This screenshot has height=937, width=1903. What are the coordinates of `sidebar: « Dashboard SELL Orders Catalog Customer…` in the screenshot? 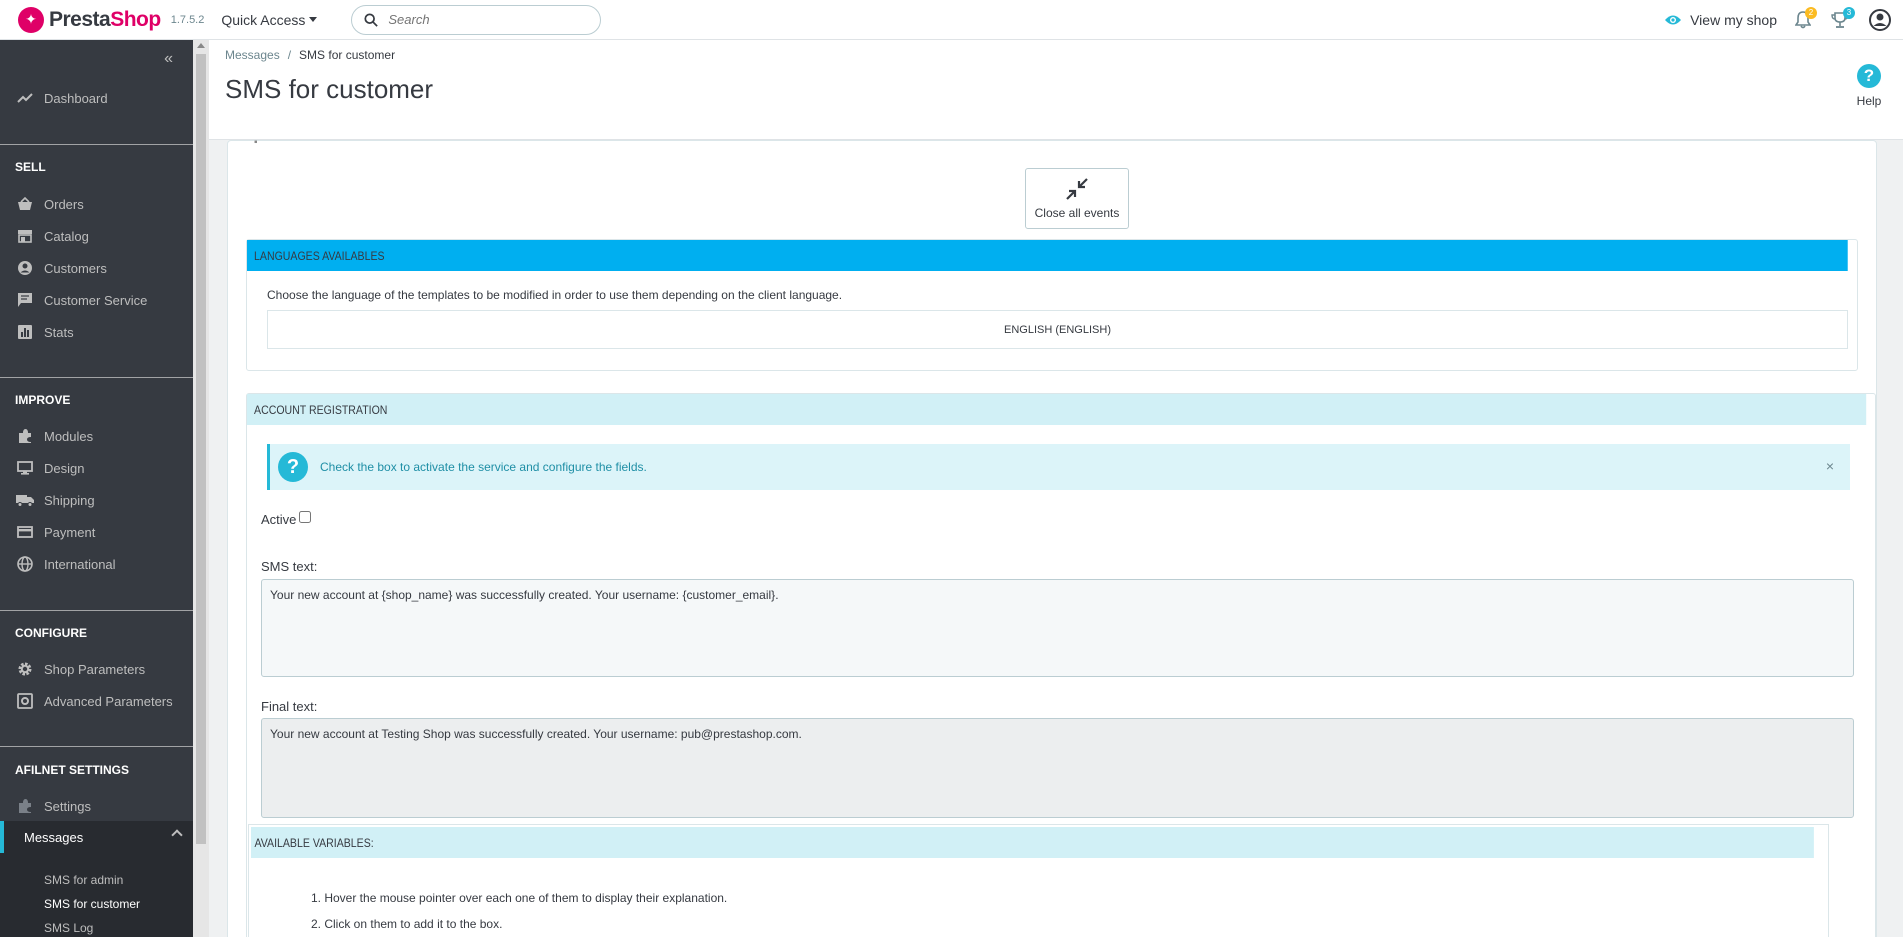 It's located at (96, 488).